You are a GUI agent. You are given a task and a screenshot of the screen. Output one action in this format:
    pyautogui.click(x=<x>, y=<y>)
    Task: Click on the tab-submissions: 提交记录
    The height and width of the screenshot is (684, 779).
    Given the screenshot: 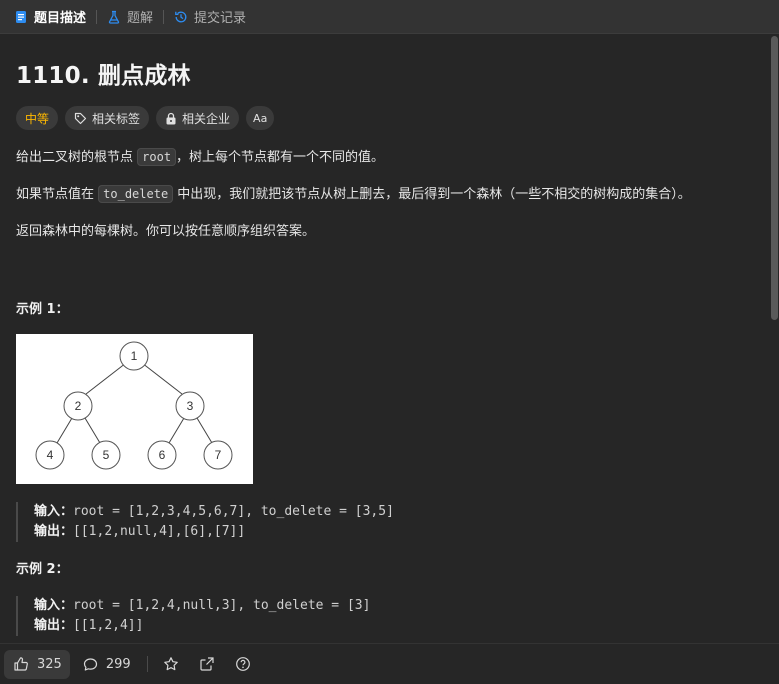 What is the action you would take?
    pyautogui.click(x=210, y=17)
    